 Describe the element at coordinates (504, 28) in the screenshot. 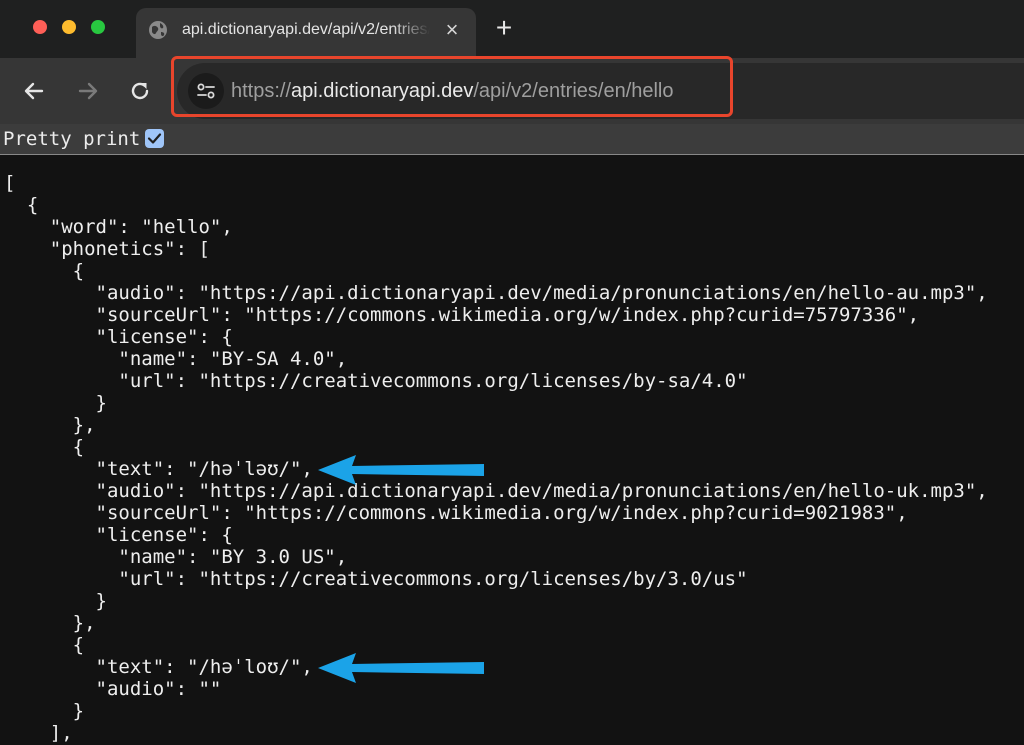

I see `new-tab-button: +` at that location.